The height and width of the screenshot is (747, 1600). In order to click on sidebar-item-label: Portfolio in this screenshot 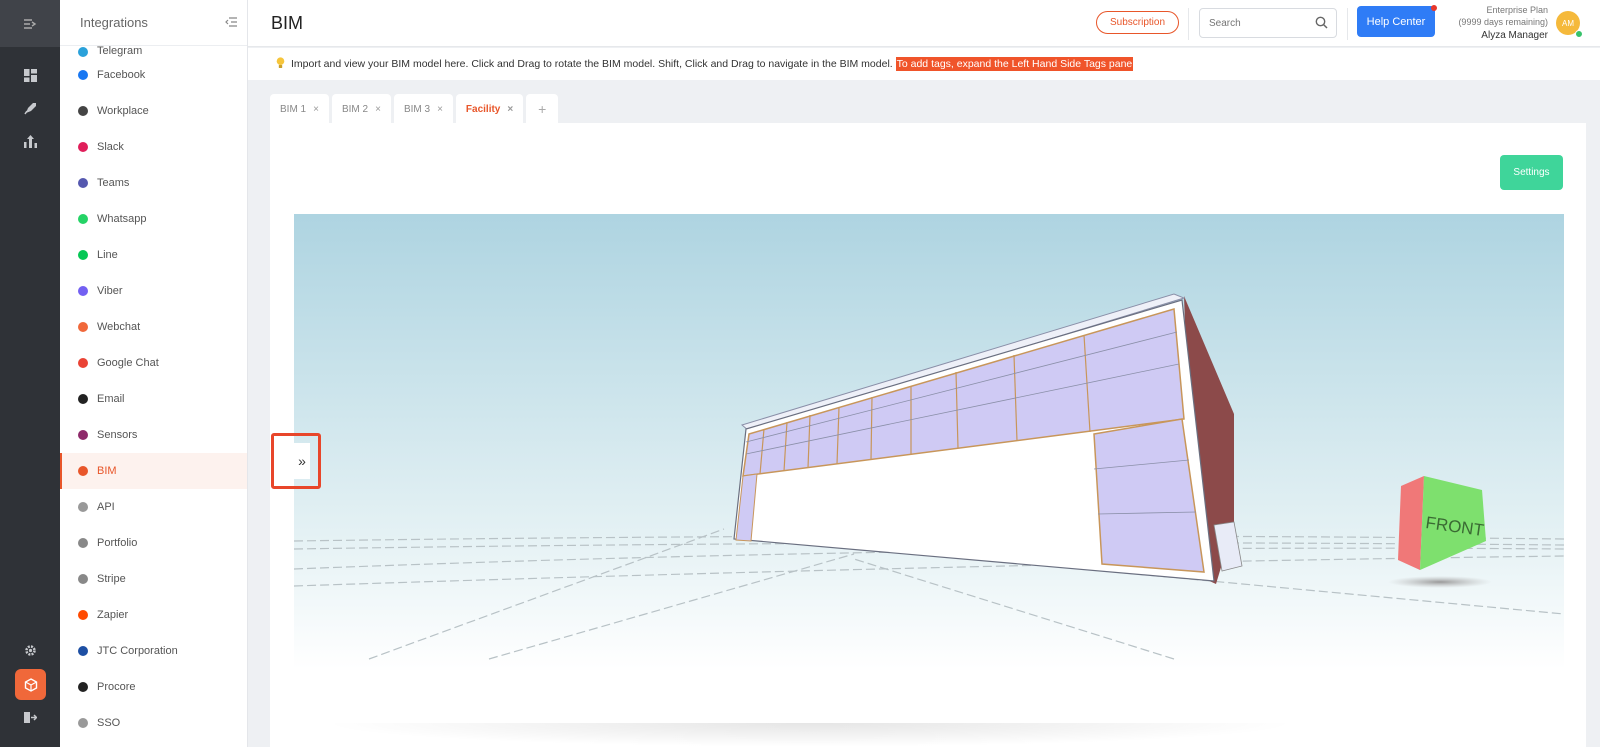, I will do `click(117, 543)`.